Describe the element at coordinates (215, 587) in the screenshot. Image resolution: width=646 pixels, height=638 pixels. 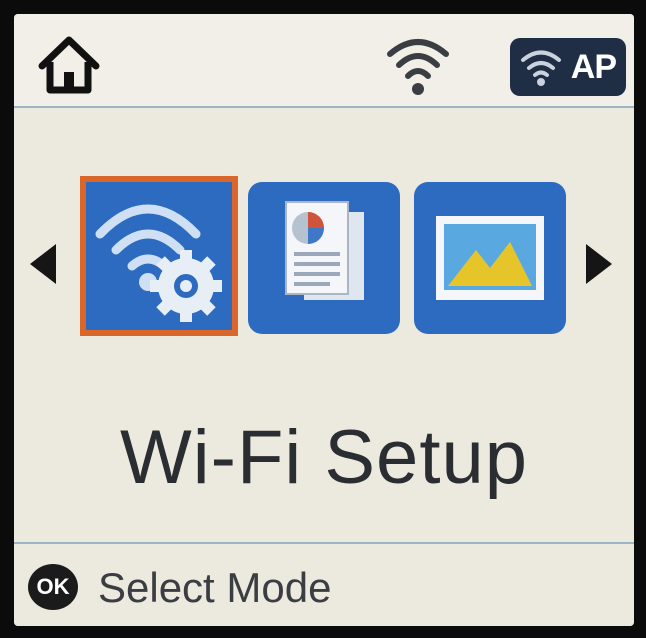
I see `footer-hint: Select Mode` at that location.